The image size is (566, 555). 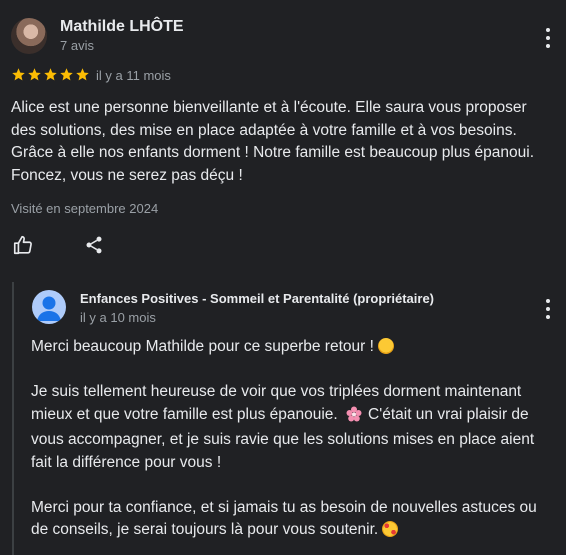 What do you see at coordinates (548, 309) in the screenshot?
I see `reply-more-options-icon` at bounding box center [548, 309].